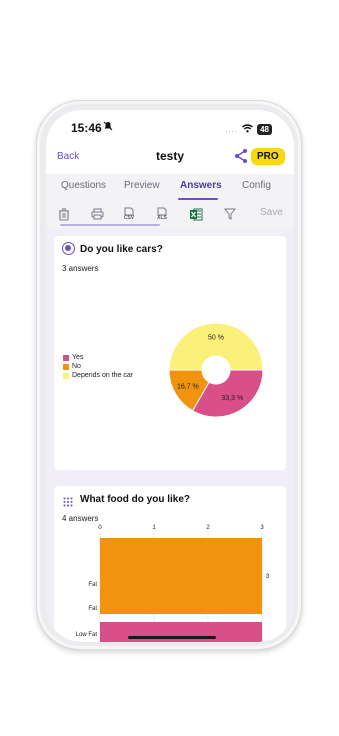 The image size is (339, 736). What do you see at coordinates (92, 609) in the screenshot?
I see `y-tick-label-1: Fat` at bounding box center [92, 609].